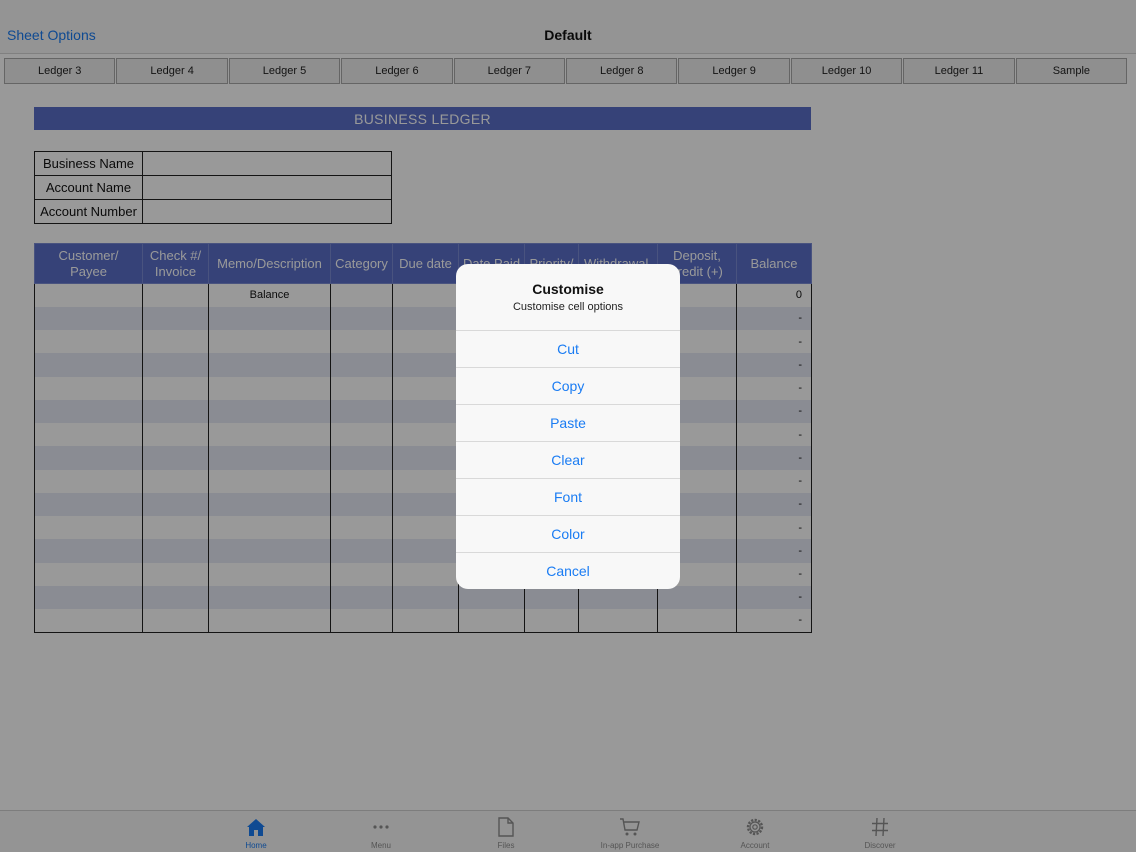  Describe the element at coordinates (568, 570) in the screenshot. I see `cancel-button: Cancel` at that location.